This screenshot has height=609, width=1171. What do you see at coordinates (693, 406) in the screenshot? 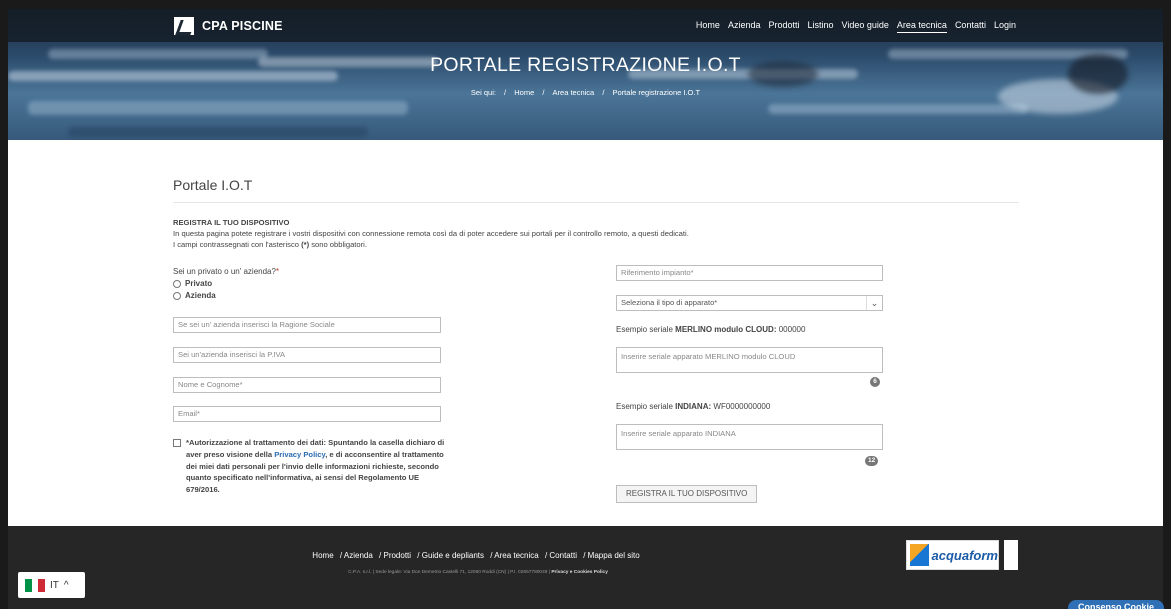
I see `indiana-example: Esempio seriale INDIANA: WF0000000000` at bounding box center [693, 406].